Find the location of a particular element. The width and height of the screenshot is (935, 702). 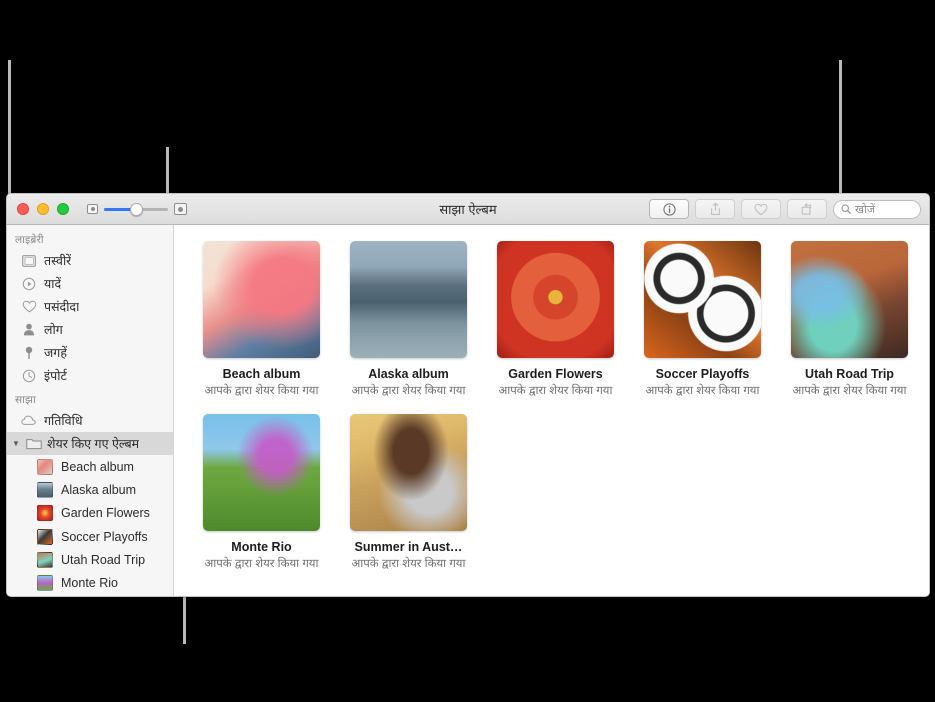

photos-icon is located at coordinates (29, 261).